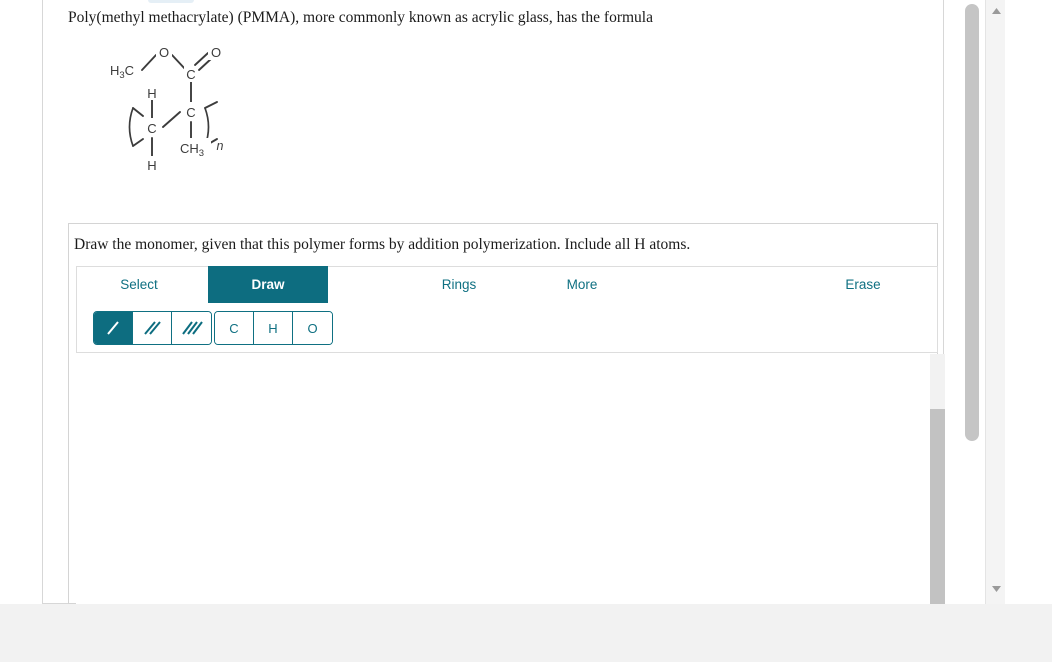  I want to click on bond-tool-group, so click(152, 328).